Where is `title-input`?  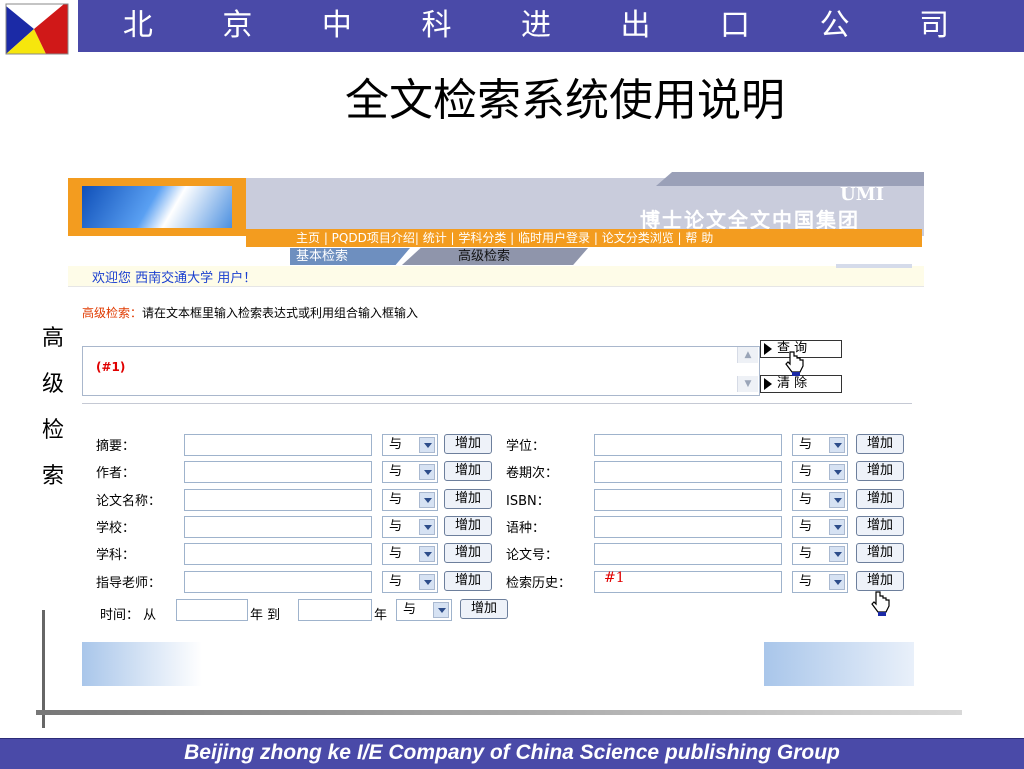
title-input is located at coordinates (278, 500).